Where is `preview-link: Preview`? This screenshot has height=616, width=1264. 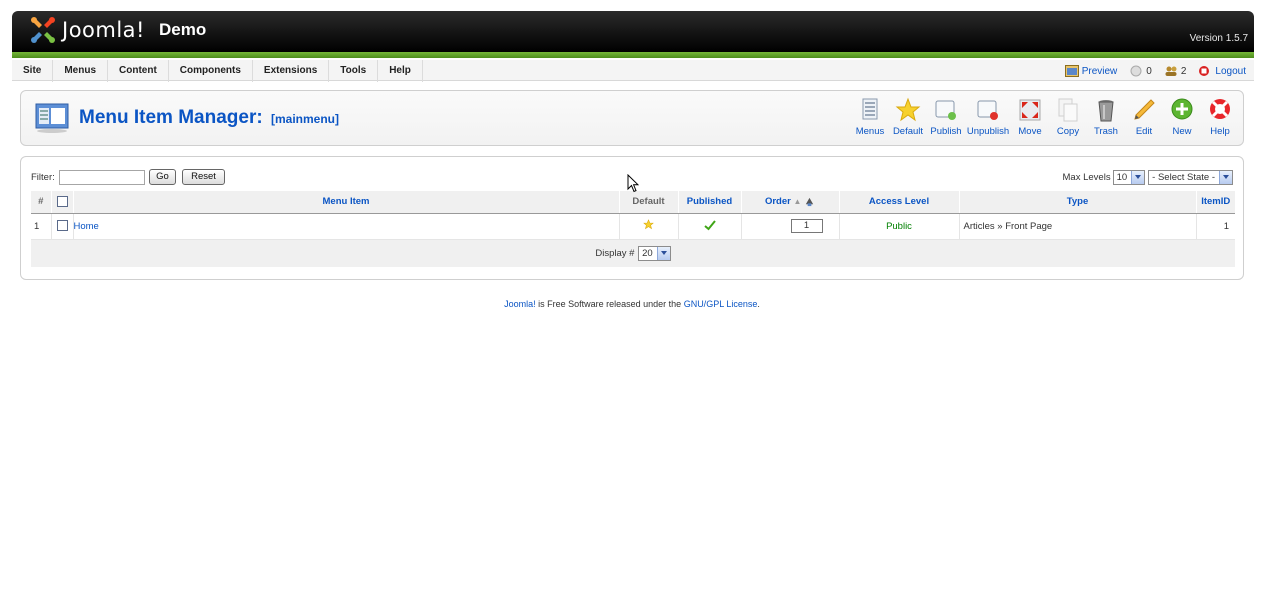
preview-link: Preview is located at coordinates (1090, 71).